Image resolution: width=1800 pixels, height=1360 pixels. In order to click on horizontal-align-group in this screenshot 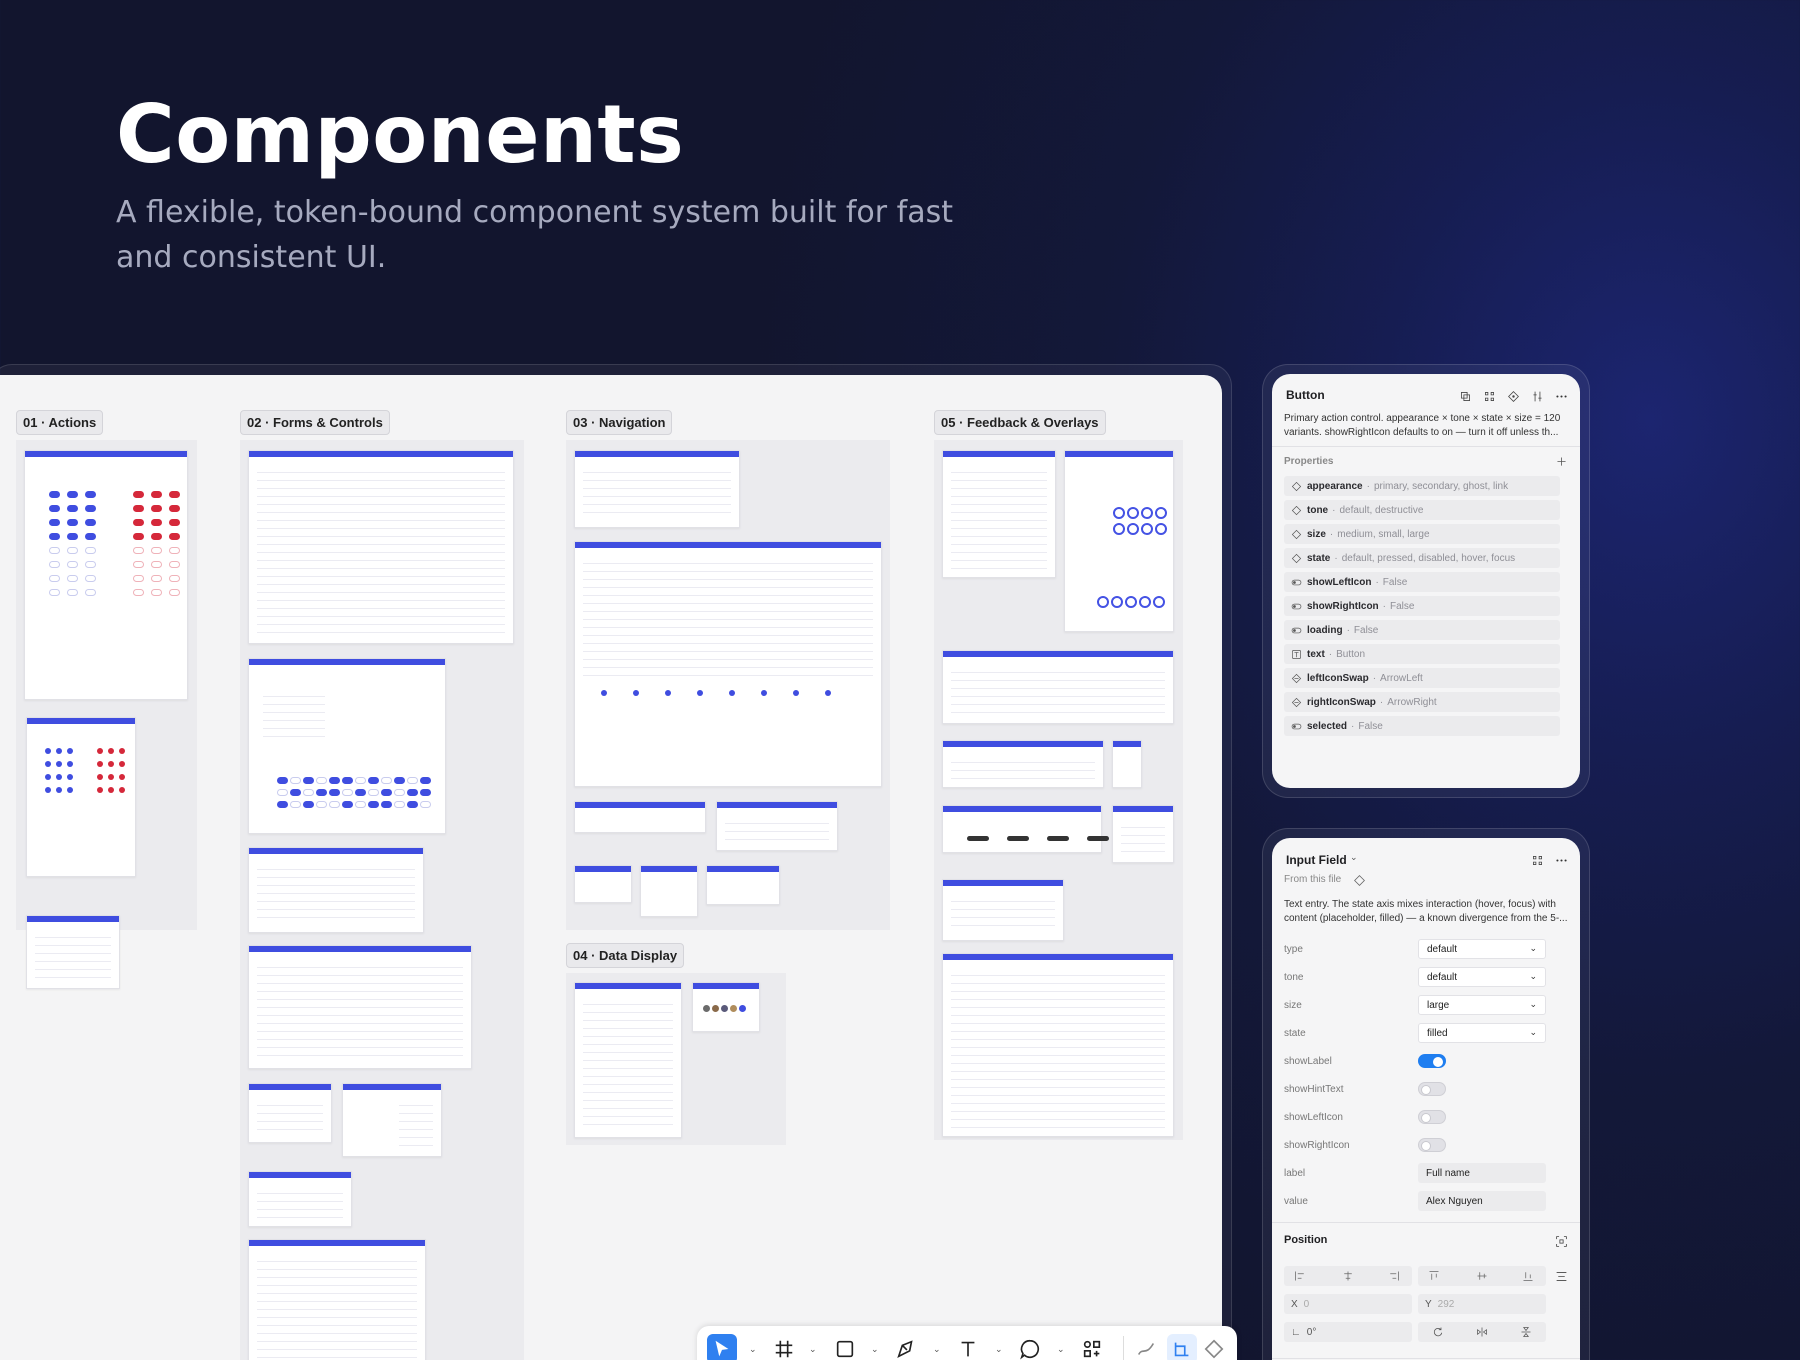, I will do `click(1348, 1276)`.